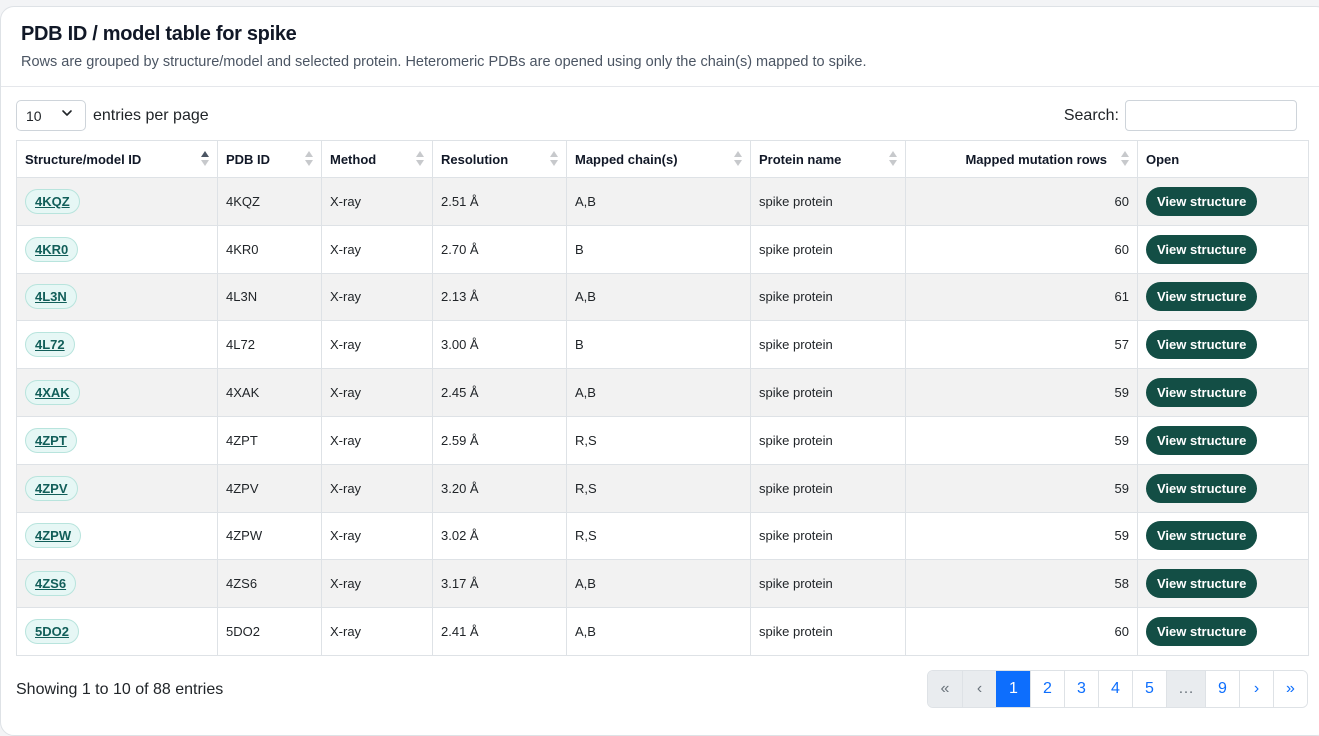  What do you see at coordinates (117, 536) in the screenshot?
I see `cell-structure-id: 4ZPW` at bounding box center [117, 536].